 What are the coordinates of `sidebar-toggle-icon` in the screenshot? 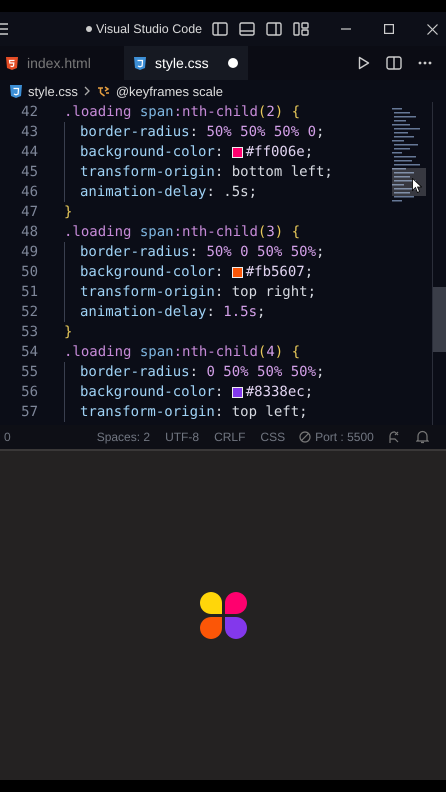 It's located at (220, 29).